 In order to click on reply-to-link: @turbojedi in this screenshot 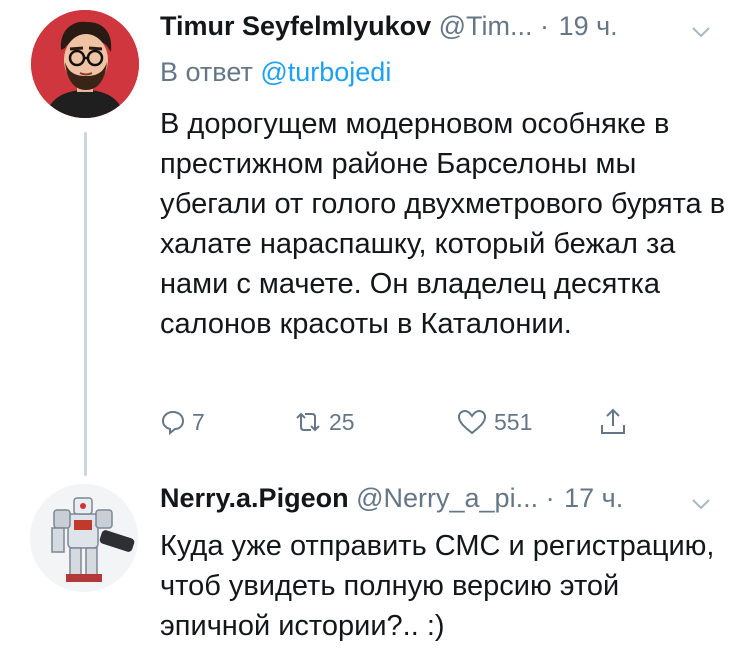, I will do `click(325, 72)`.